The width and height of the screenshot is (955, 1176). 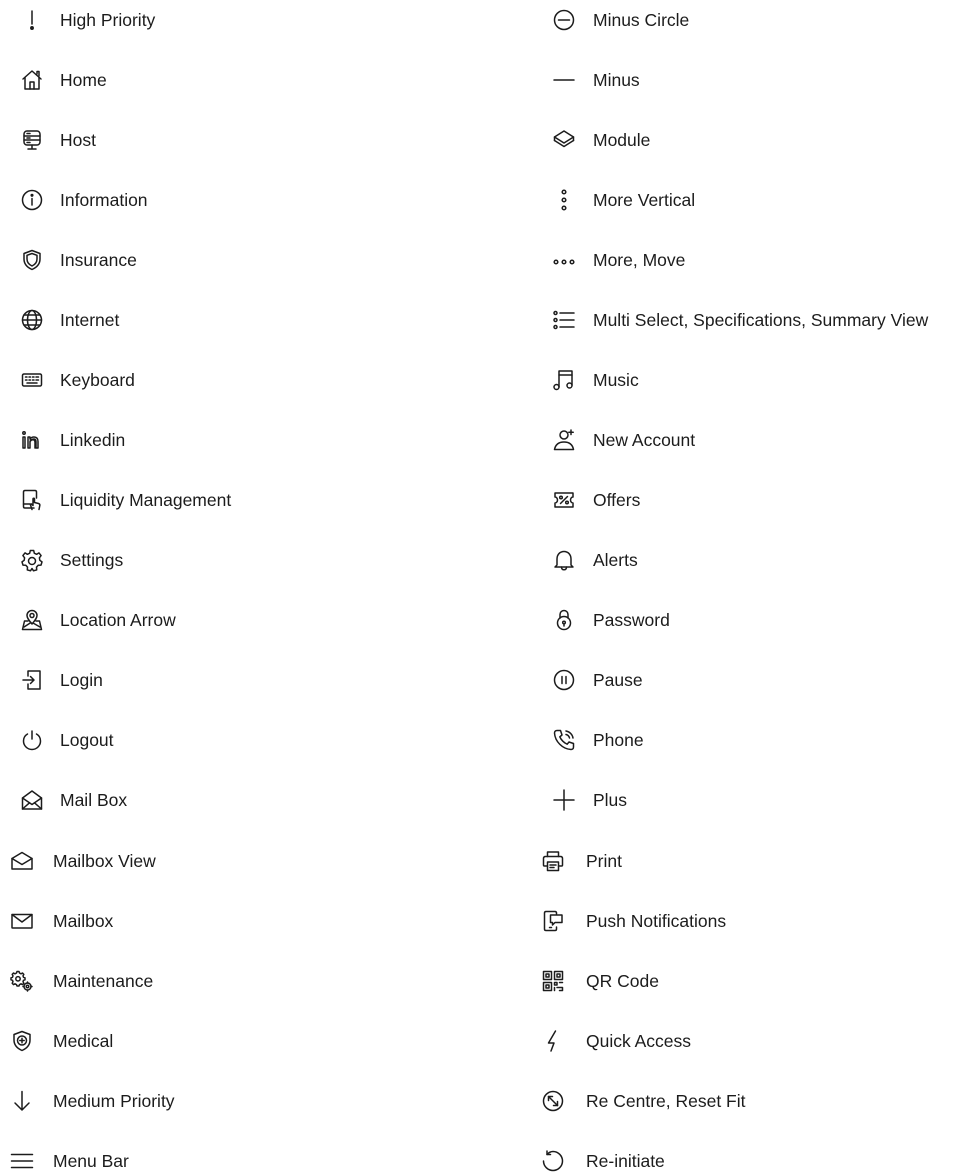 I want to click on icon-label: Keyboard, so click(x=97, y=380).